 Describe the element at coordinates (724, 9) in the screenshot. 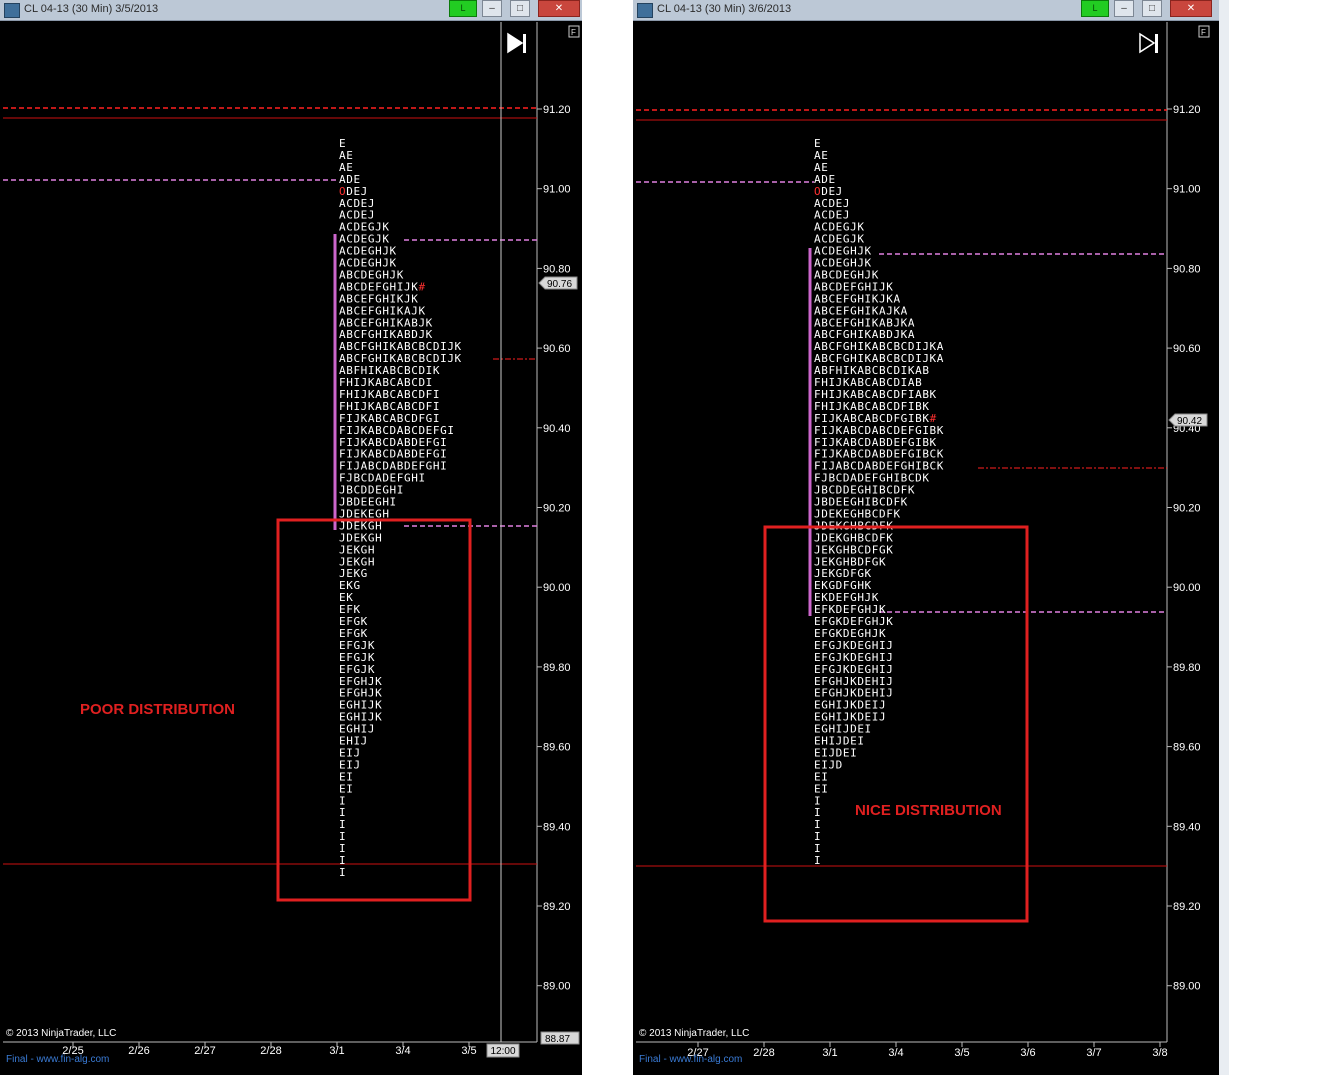

I see `window-title: CL 04-13 (30 Min) 3/6/2013` at that location.